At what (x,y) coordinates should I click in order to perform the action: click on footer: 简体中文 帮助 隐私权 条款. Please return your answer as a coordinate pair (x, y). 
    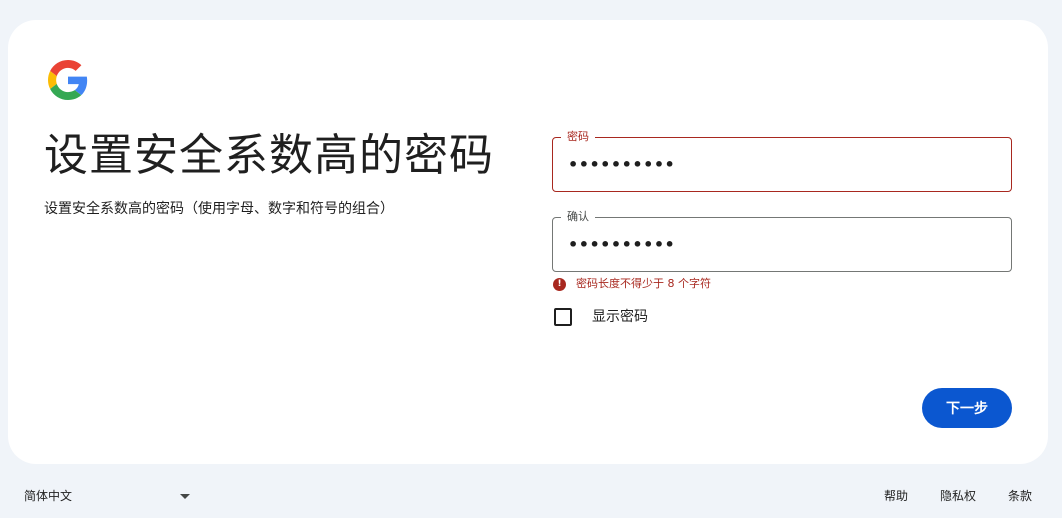
    Looking at the image, I should click on (531, 496).